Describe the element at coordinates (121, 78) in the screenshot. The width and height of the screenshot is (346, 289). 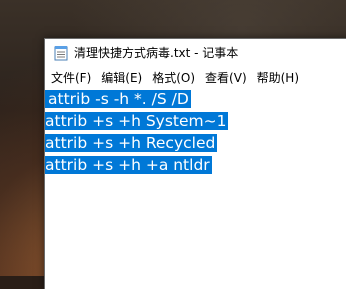
I see `menu-edit: 编辑(E)` at that location.